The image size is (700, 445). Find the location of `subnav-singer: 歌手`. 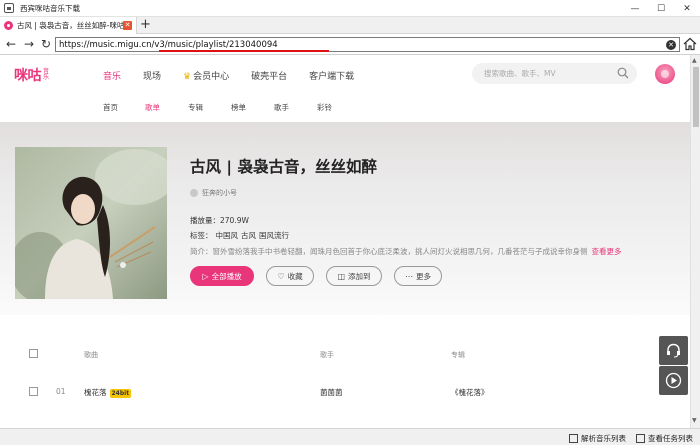

subnav-singer: 歌手 is located at coordinates (281, 107).